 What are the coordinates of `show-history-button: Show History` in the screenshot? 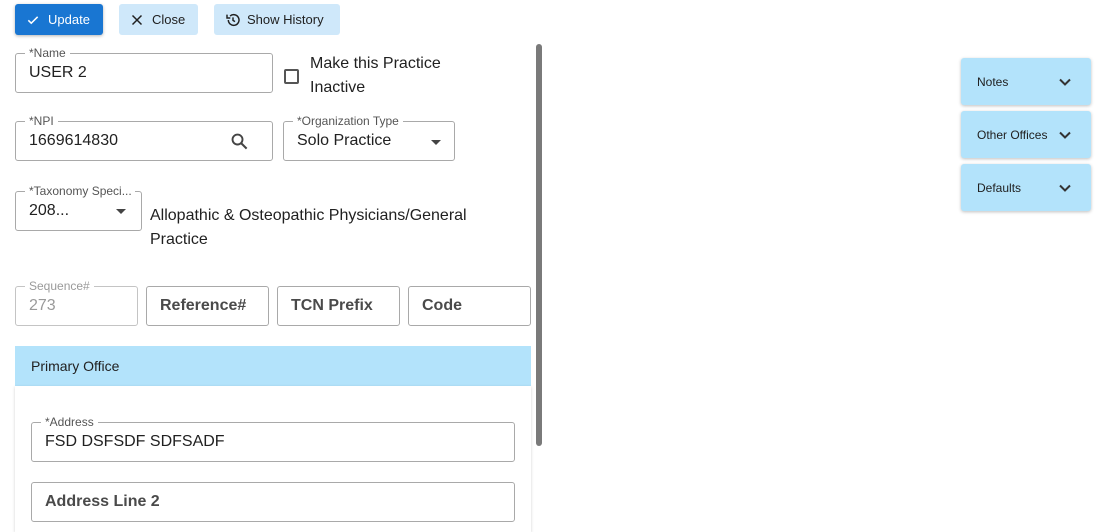 It's located at (277, 19).